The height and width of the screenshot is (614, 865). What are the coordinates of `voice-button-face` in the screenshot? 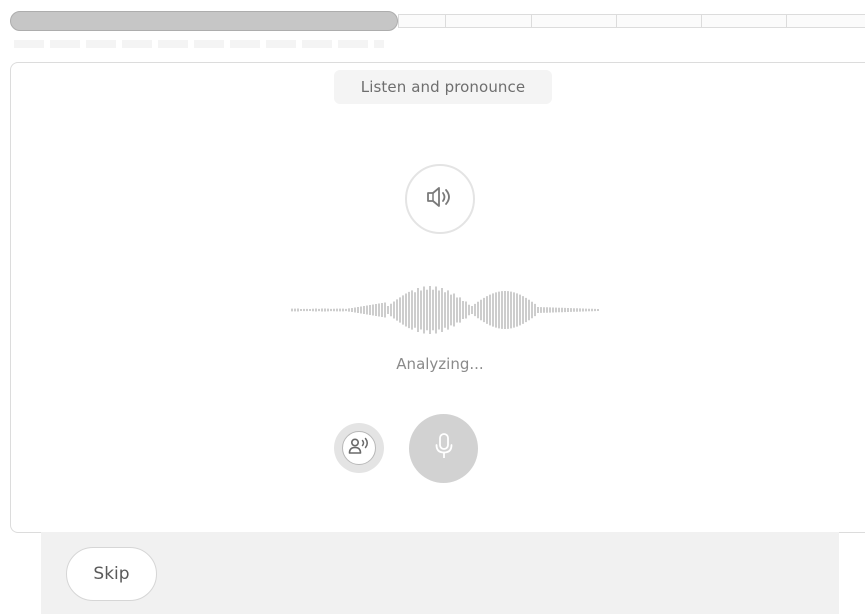 It's located at (359, 448).